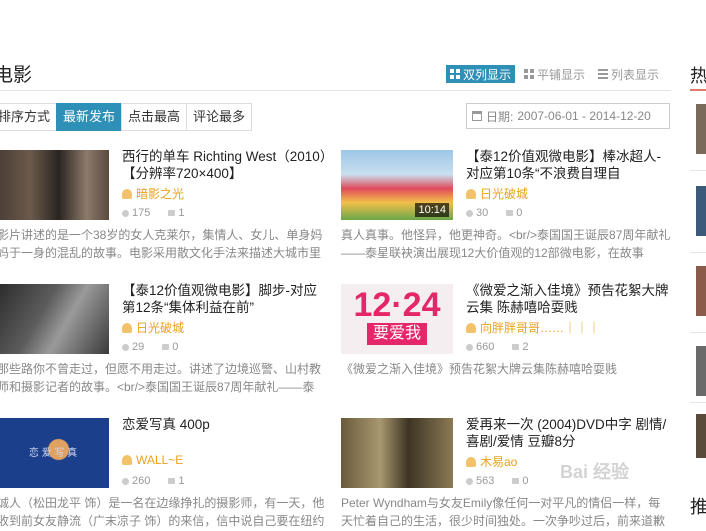 The height and width of the screenshot is (531, 706). What do you see at coordinates (225, 299) in the screenshot?
I see `item-title: 【泰12价值观微电影】脚步-对应第12条“集体利益在前”` at bounding box center [225, 299].